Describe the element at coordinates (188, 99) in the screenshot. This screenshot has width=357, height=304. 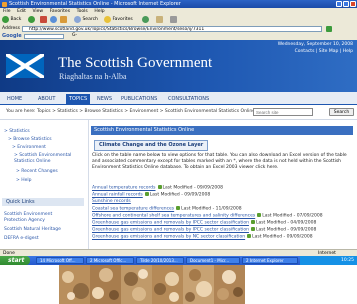
I see `nav-consultations: CONSULTATIONS` at that location.